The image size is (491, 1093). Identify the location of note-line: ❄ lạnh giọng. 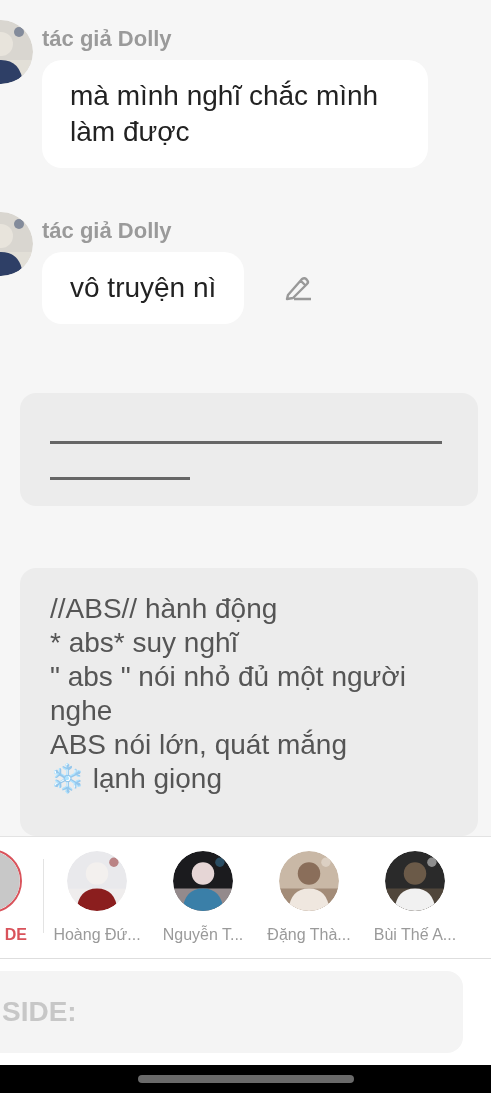
(136, 779).